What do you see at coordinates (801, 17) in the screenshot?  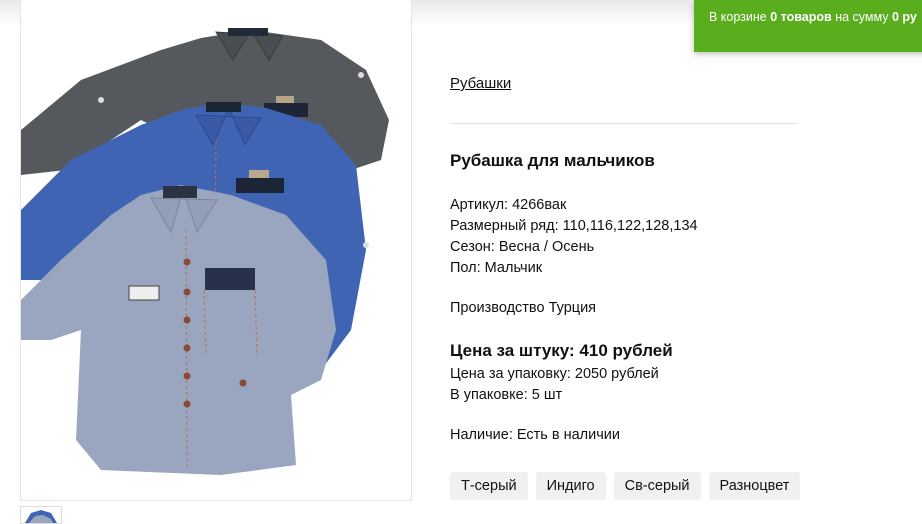 I see `cart-count: 0 товаров` at bounding box center [801, 17].